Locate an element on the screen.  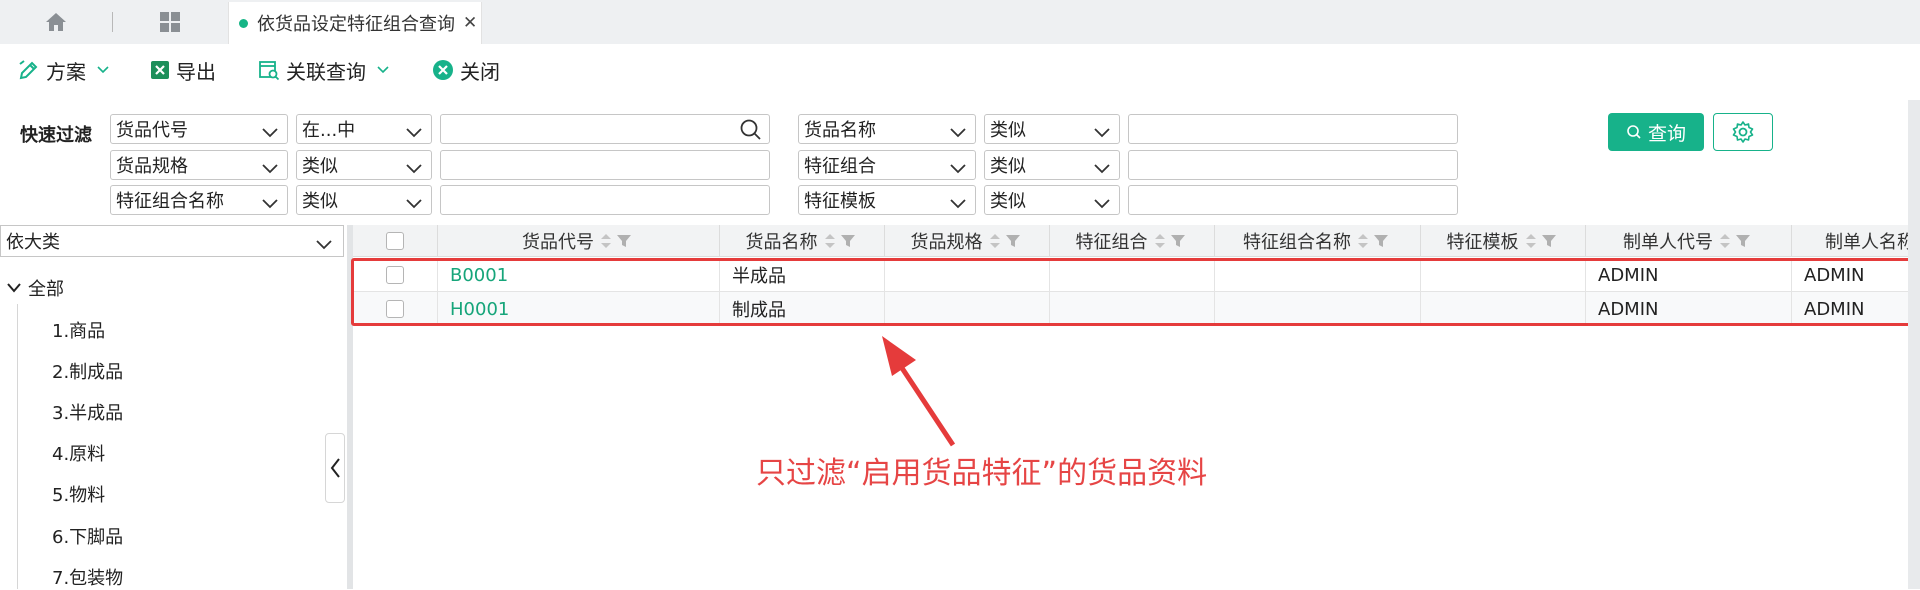
tree-item: 3.半成品 is located at coordinates (87, 412).